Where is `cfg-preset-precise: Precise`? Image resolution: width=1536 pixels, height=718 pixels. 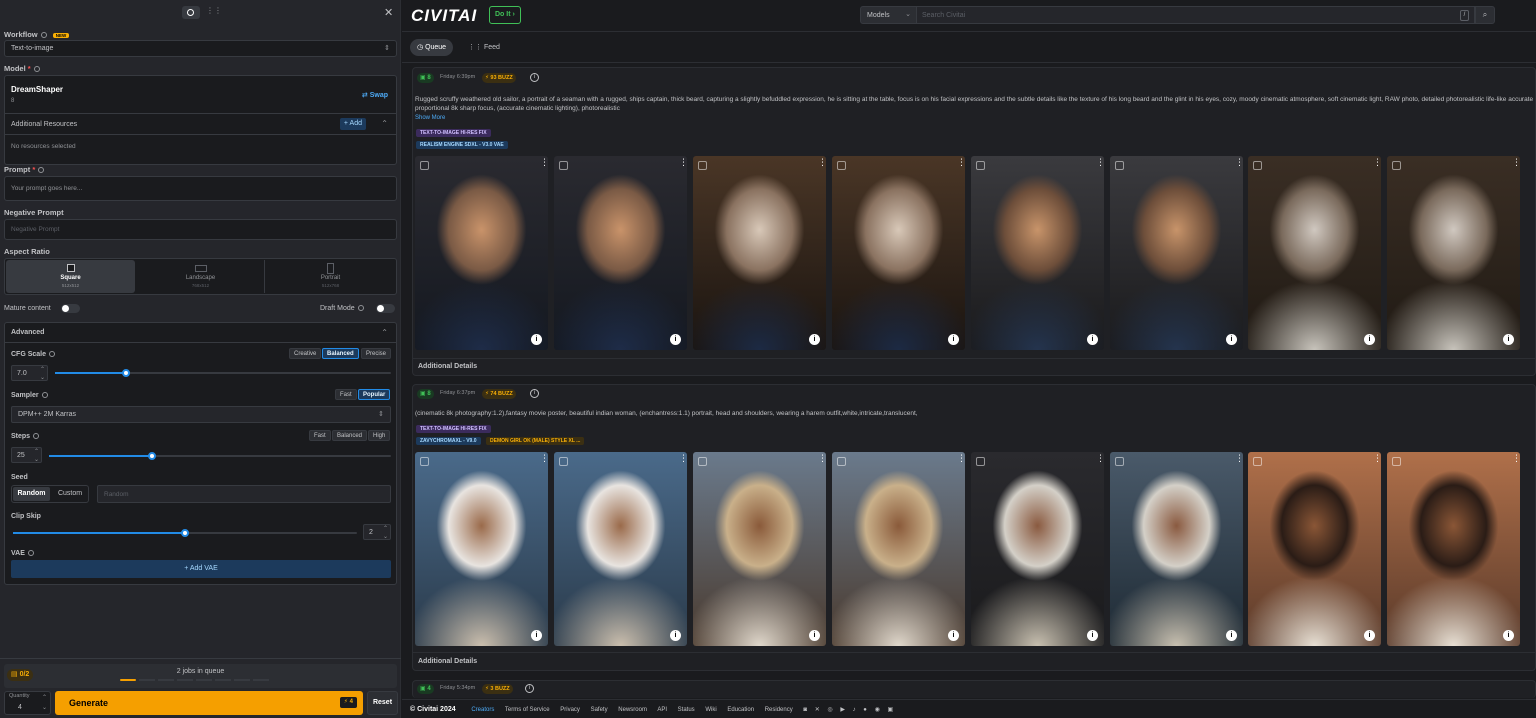 cfg-preset-precise: Precise is located at coordinates (376, 353).